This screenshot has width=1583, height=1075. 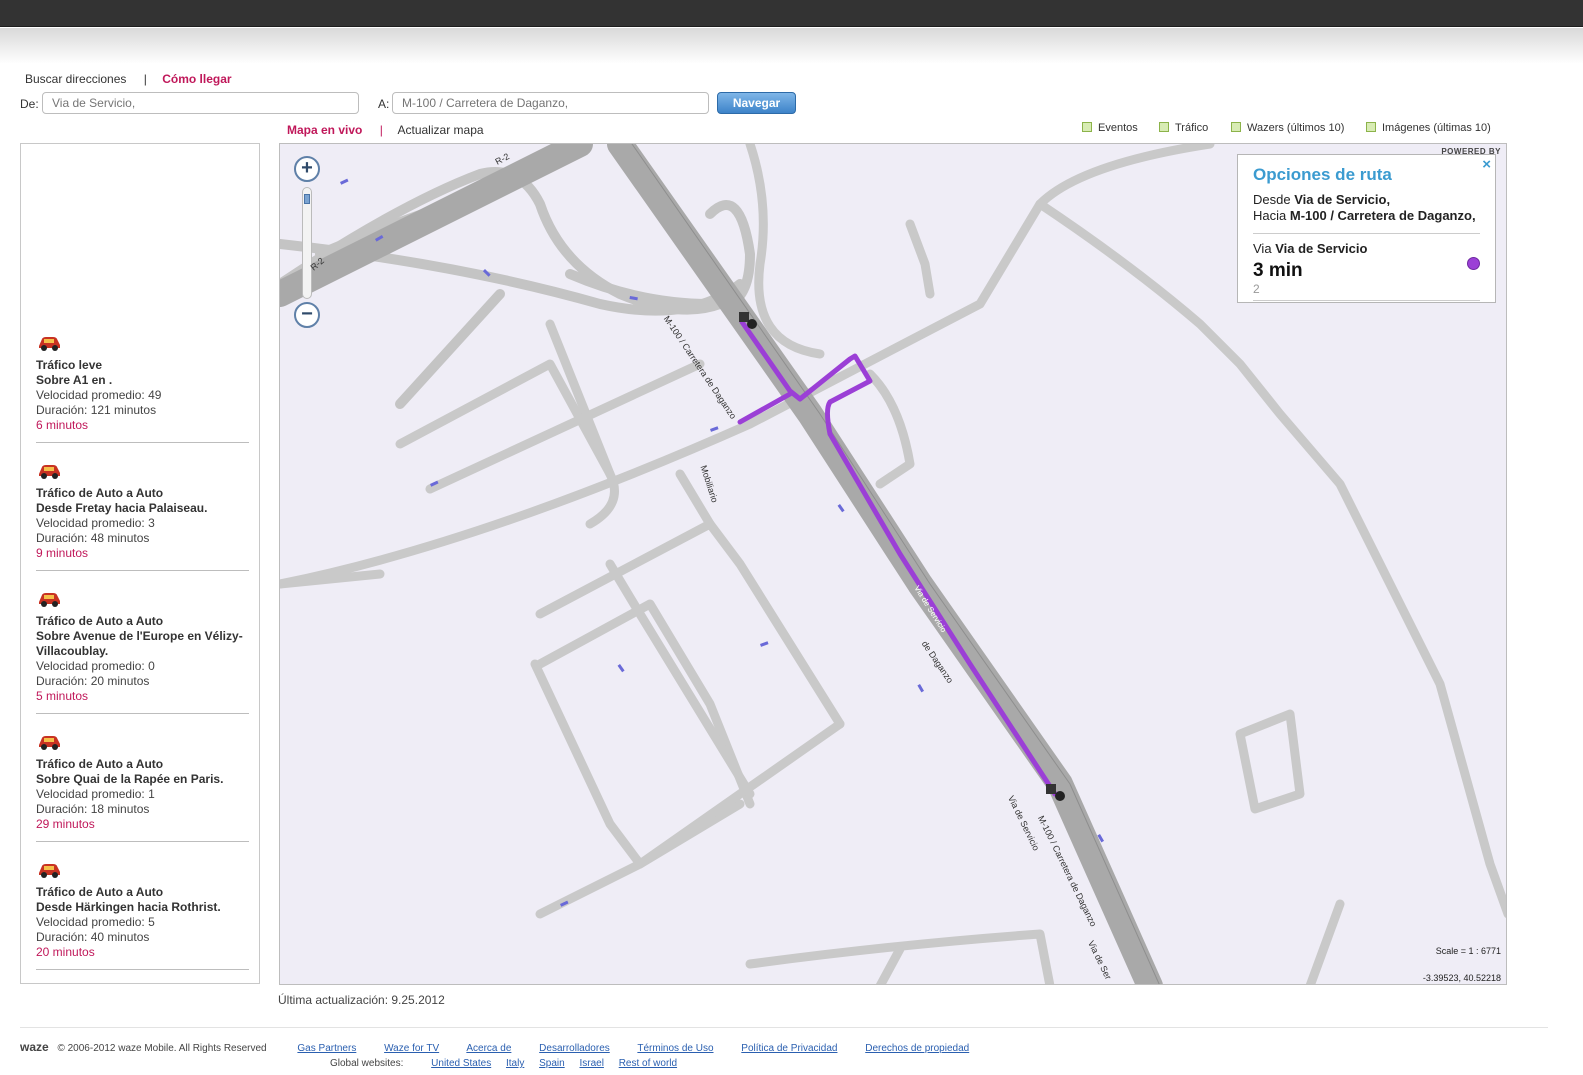 What do you see at coordinates (1060, 796) in the screenshot?
I see `marker-1-icon` at bounding box center [1060, 796].